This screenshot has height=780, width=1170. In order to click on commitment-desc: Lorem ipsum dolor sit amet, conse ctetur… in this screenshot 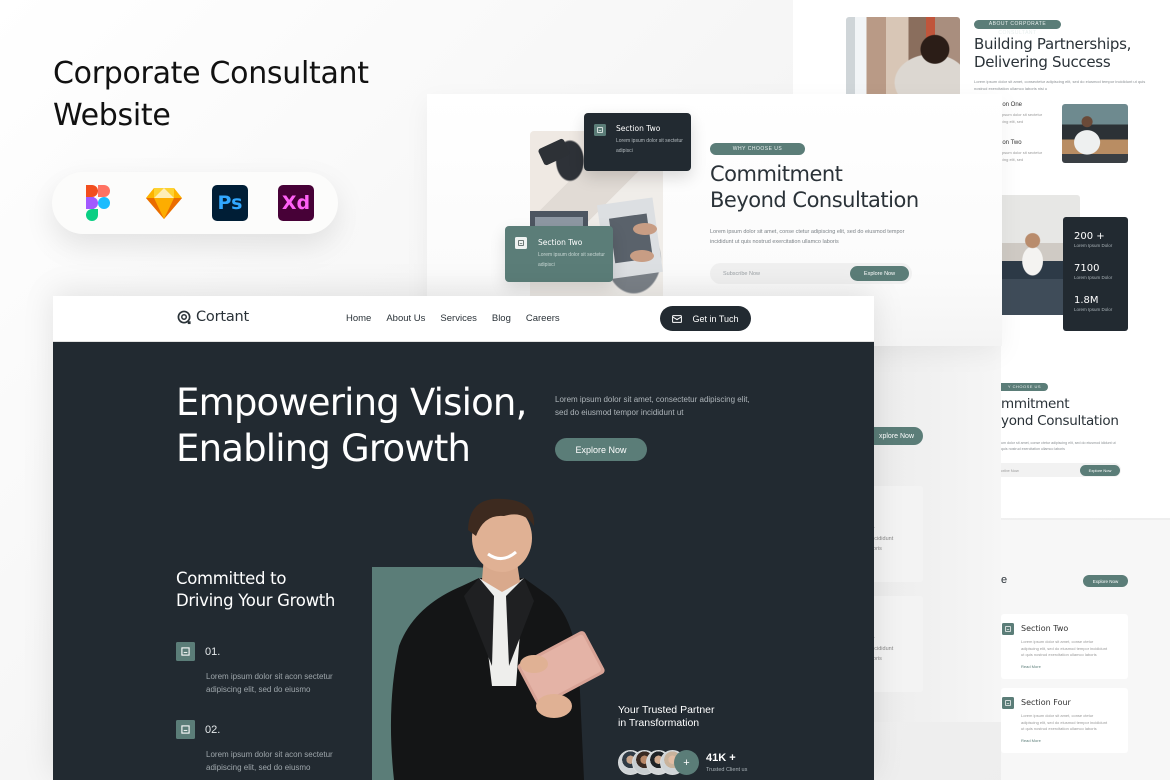, I will do `click(807, 237)`.